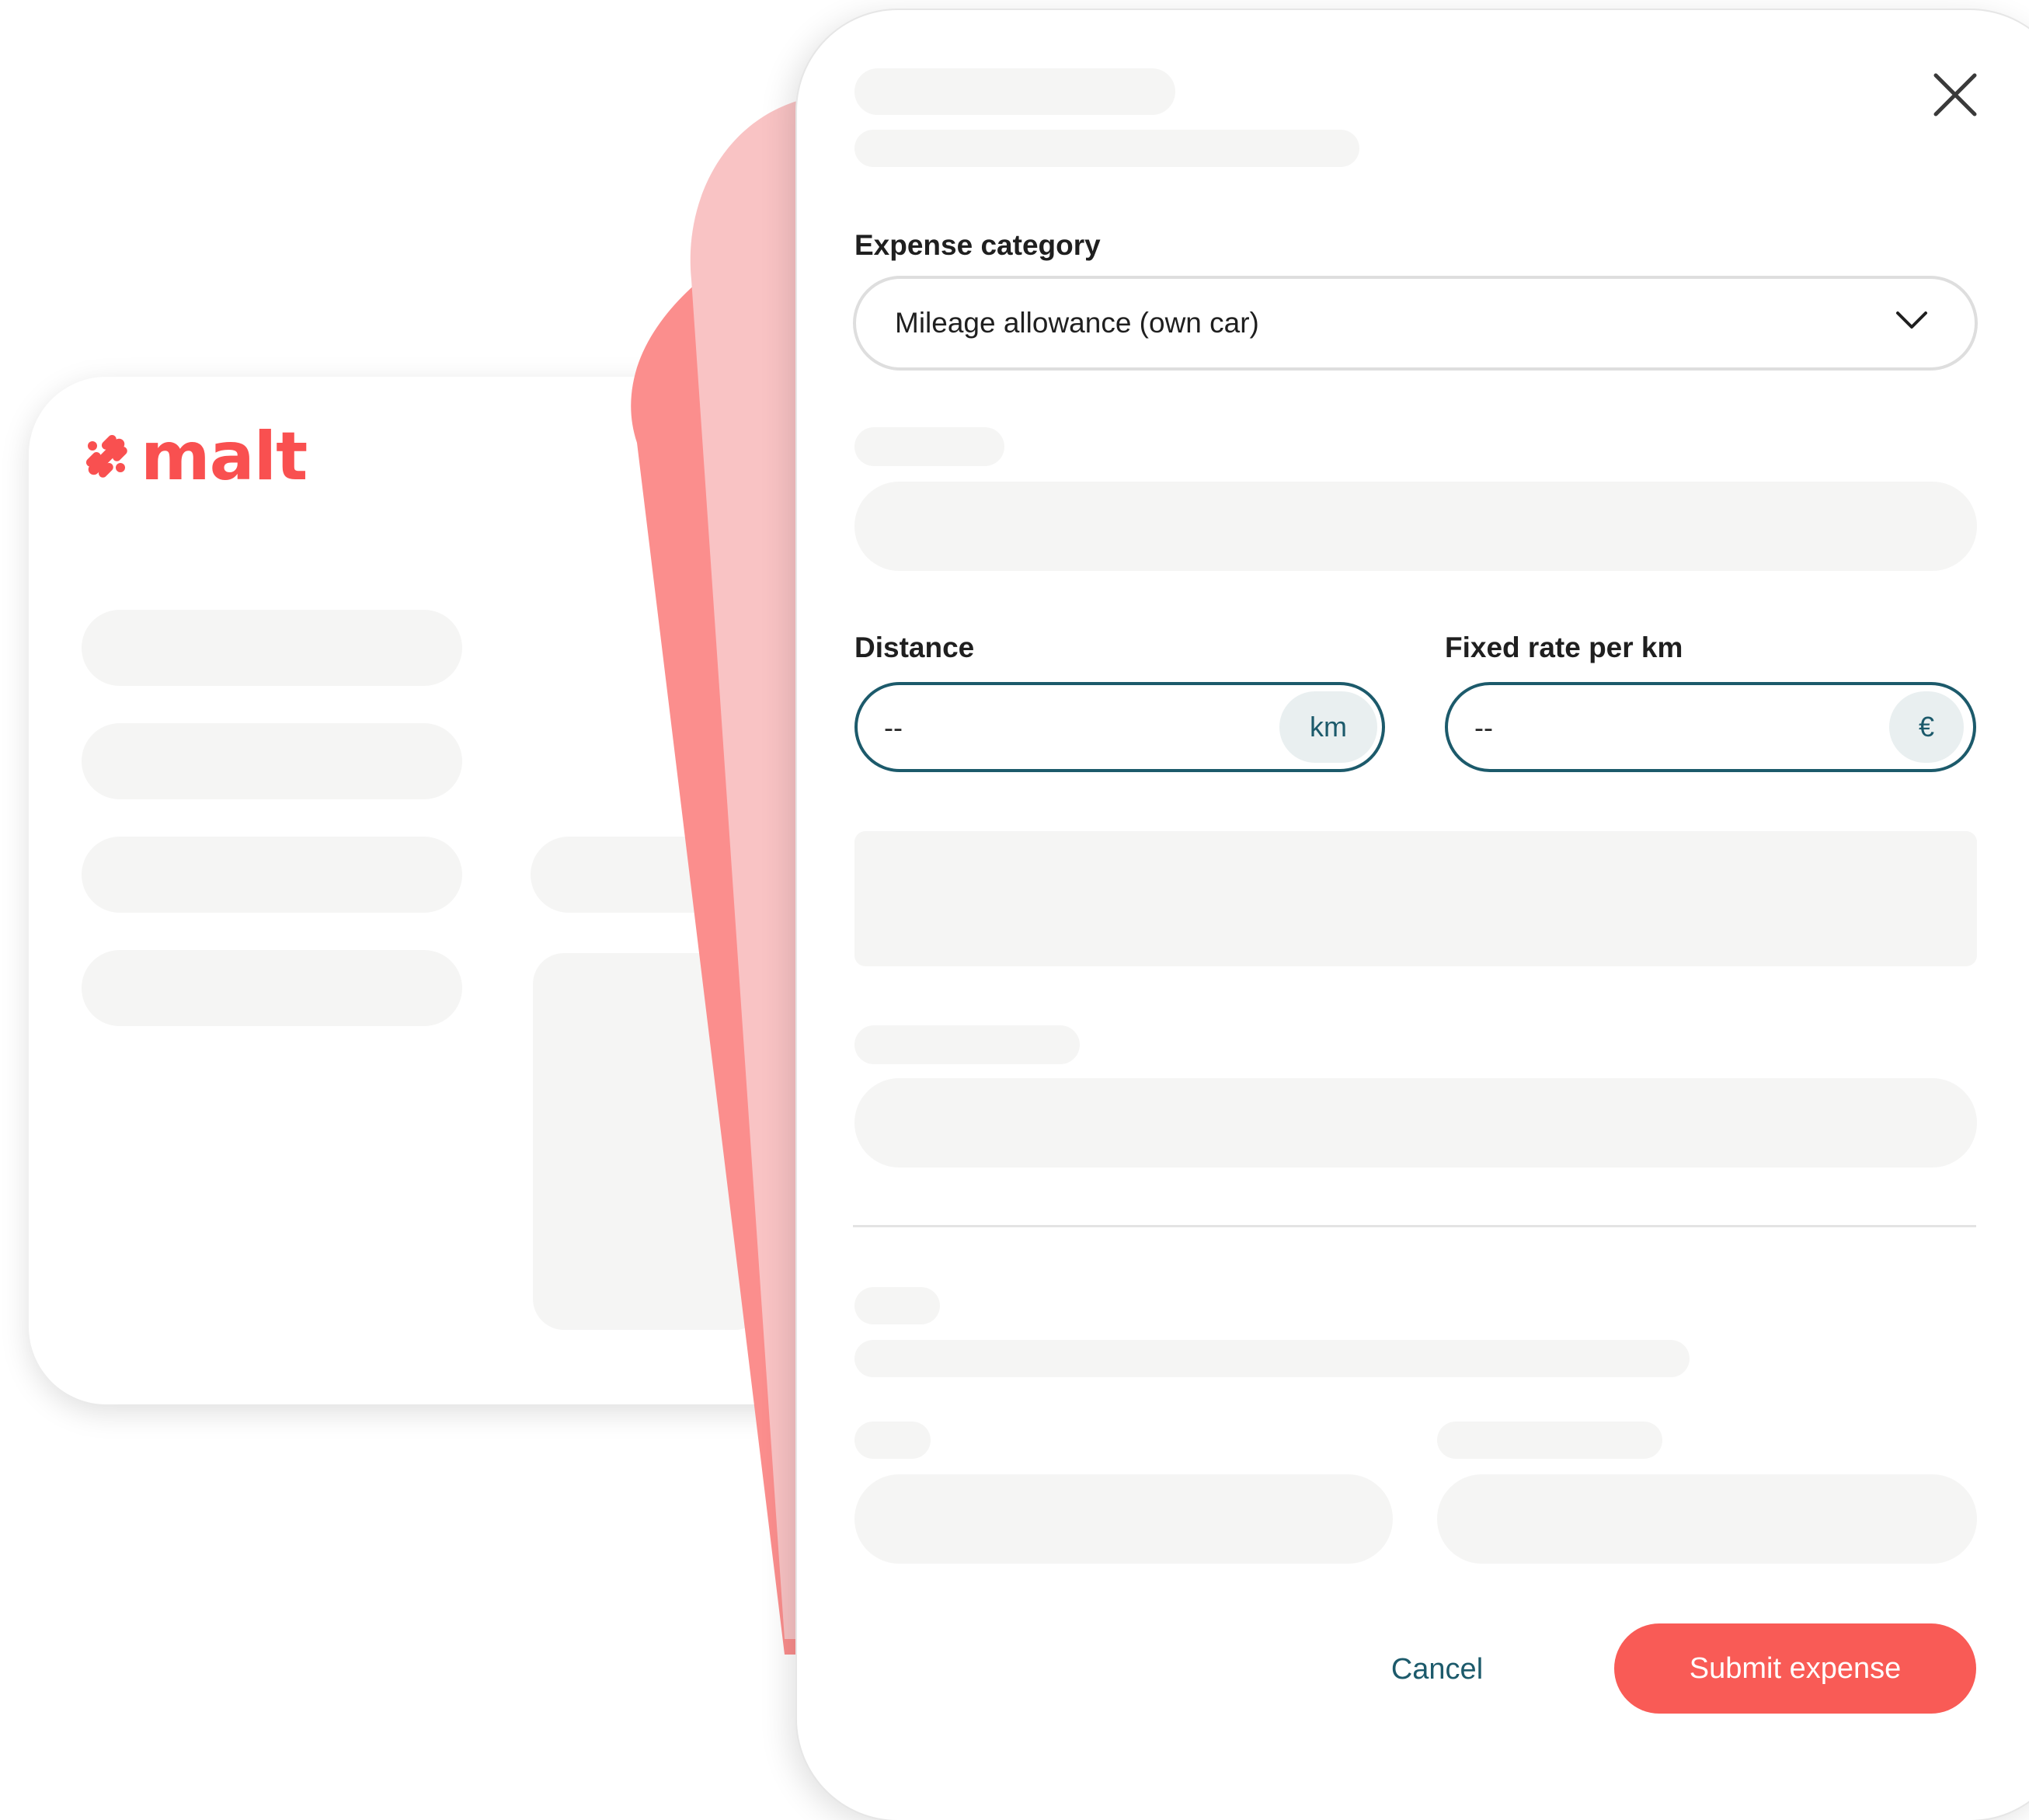 The width and height of the screenshot is (2029, 1820). I want to click on chevron-down-icon, so click(1911, 320).